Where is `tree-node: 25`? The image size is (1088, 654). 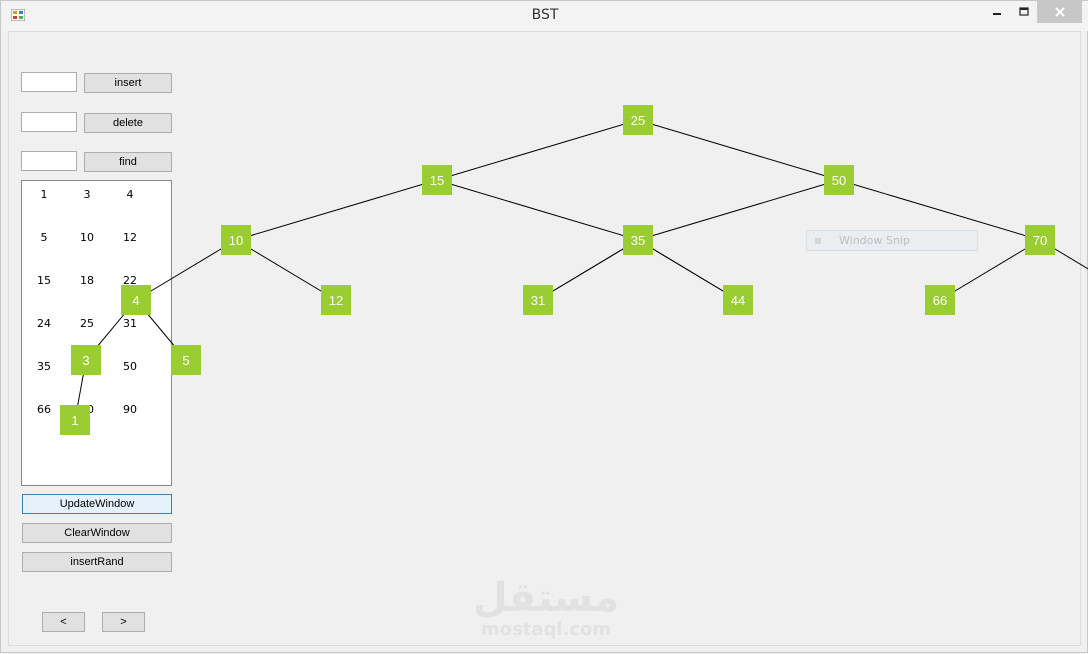
tree-node: 25 is located at coordinates (638, 120).